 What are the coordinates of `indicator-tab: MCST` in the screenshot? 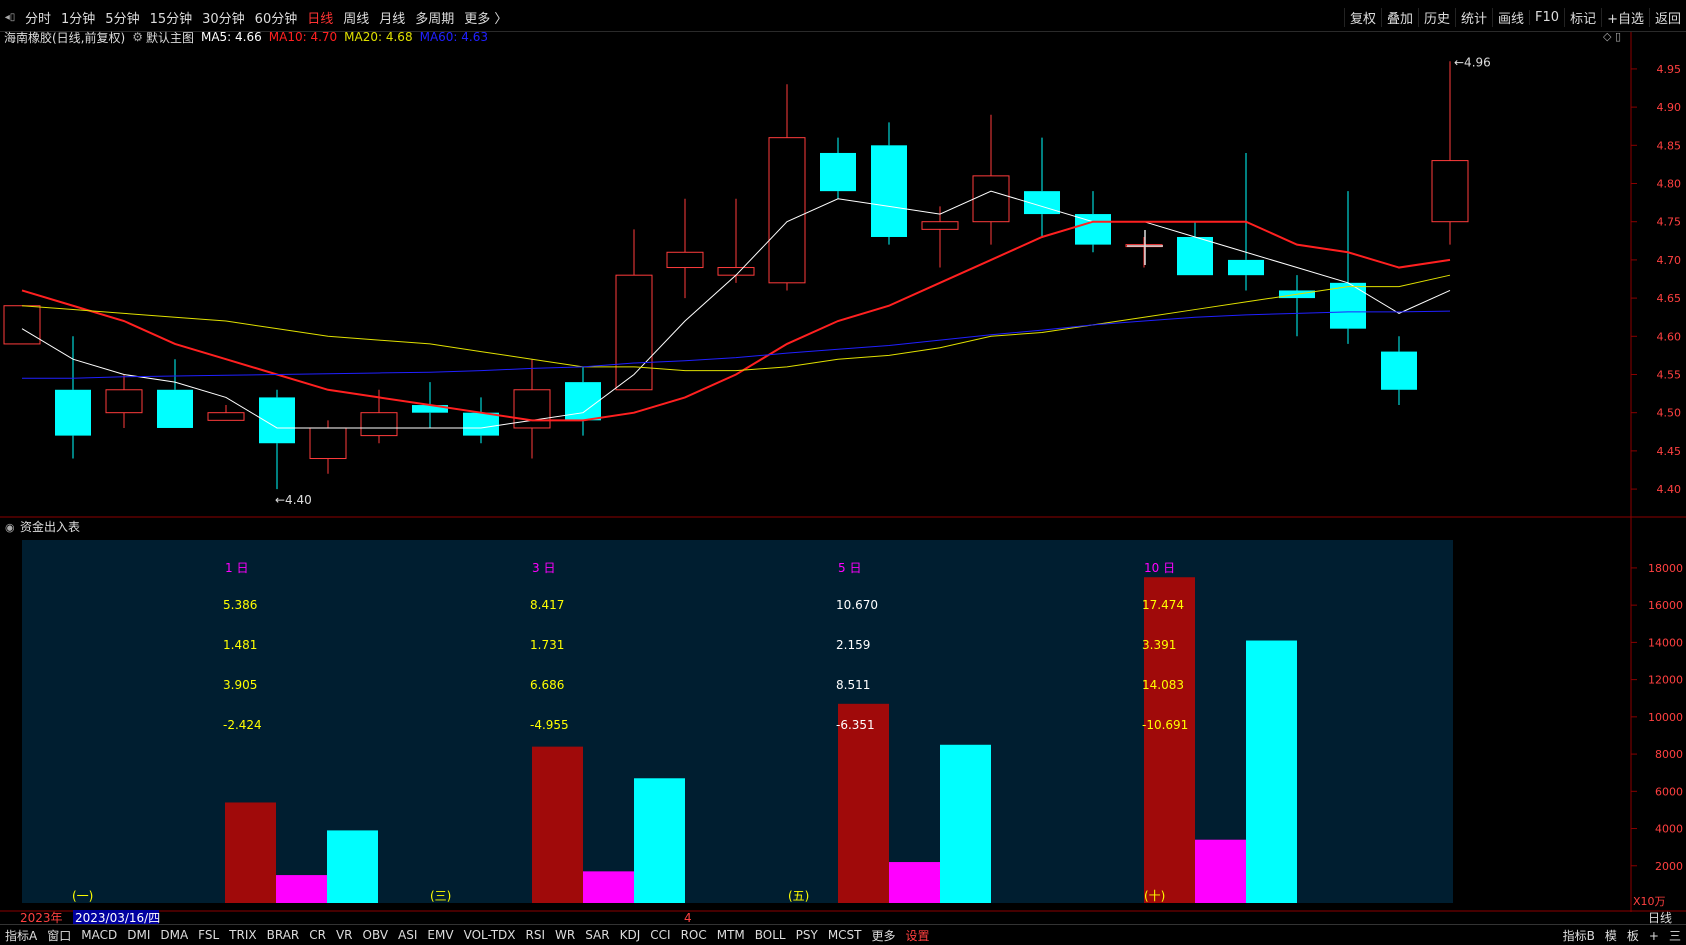 It's located at (845, 935).